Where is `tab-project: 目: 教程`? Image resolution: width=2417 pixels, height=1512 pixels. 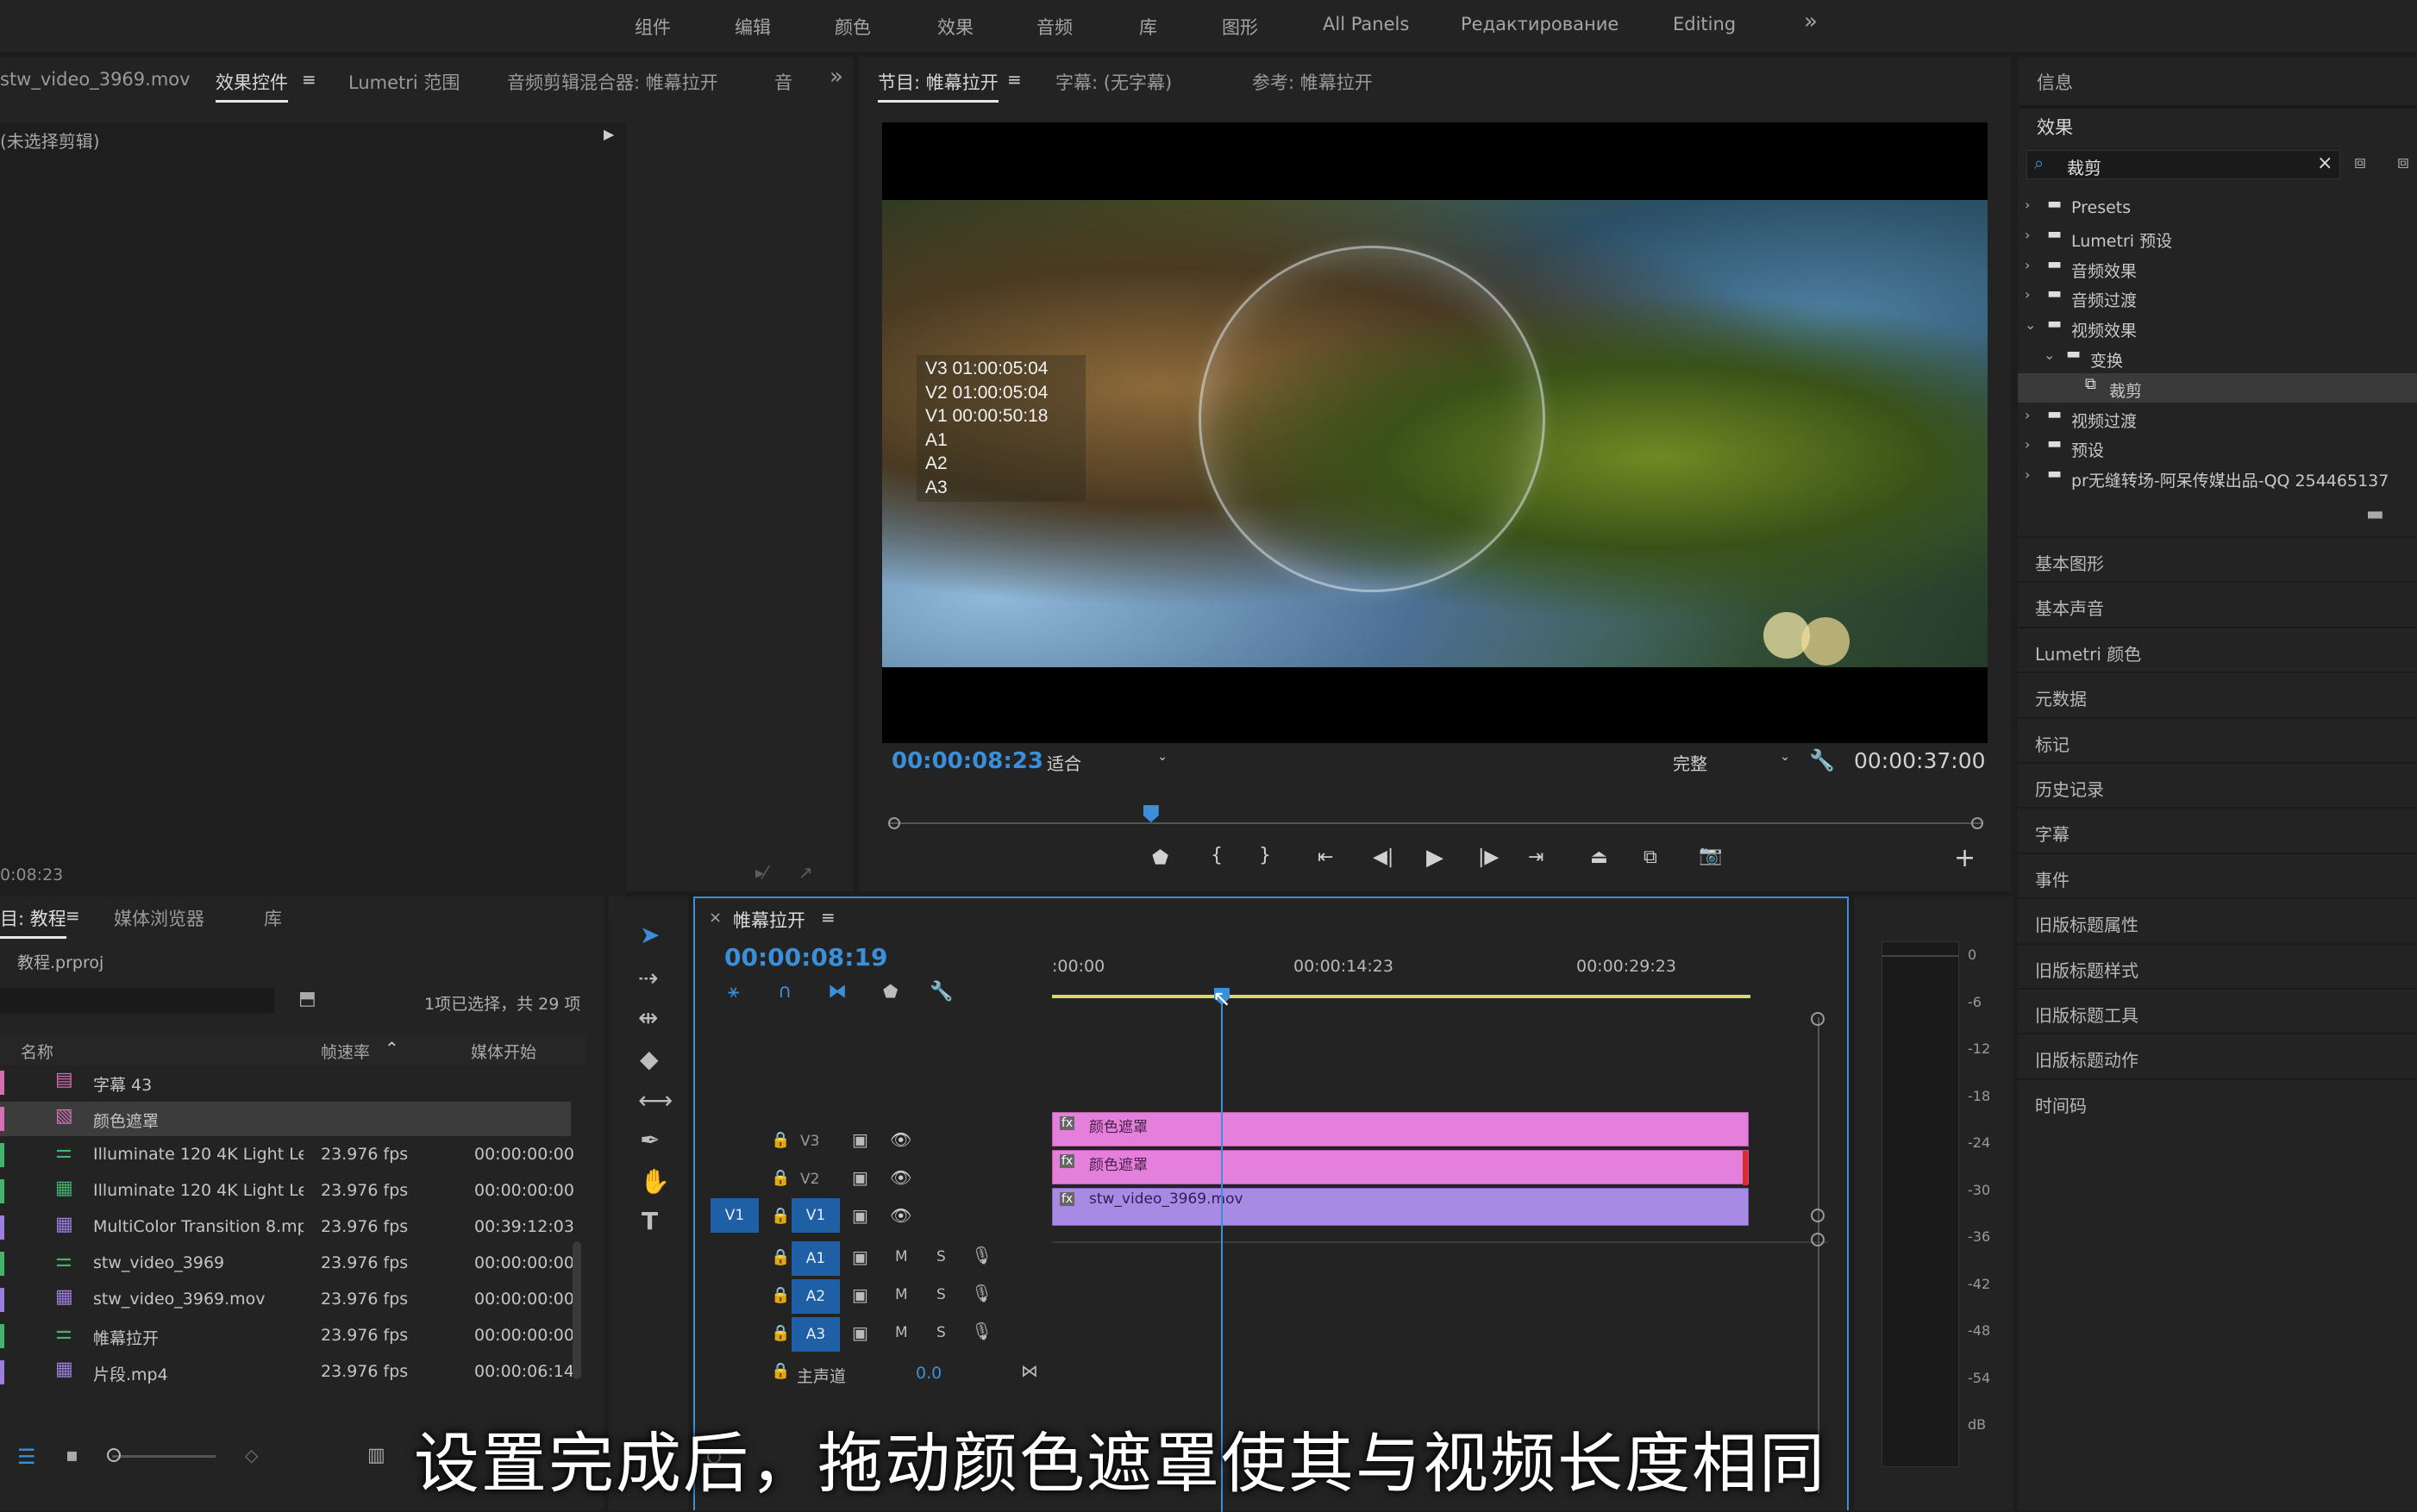
tab-project: 目: 教程 is located at coordinates (33, 922).